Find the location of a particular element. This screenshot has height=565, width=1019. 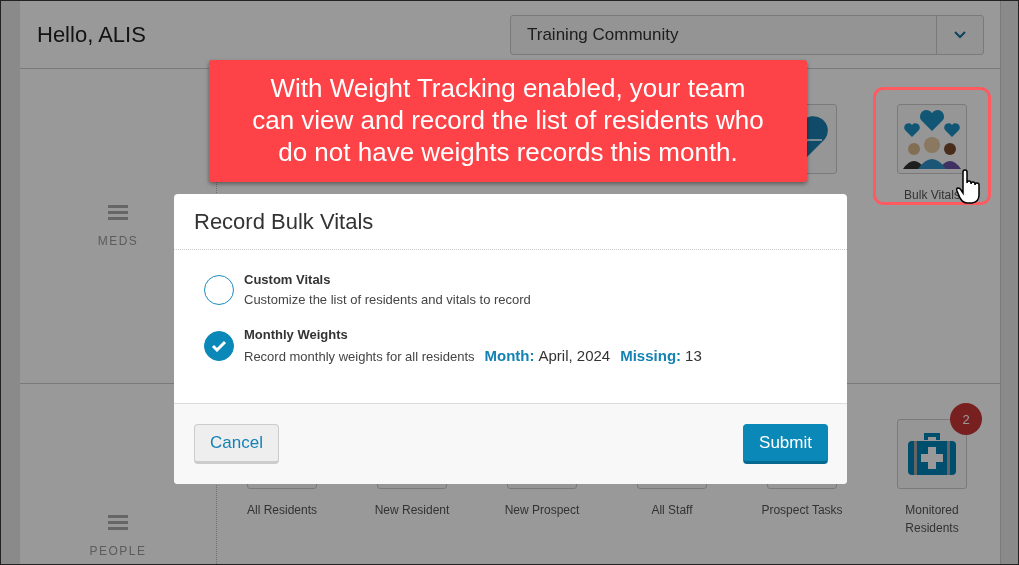

option-description: Record monthly weights for all residents is located at coordinates (359, 356).